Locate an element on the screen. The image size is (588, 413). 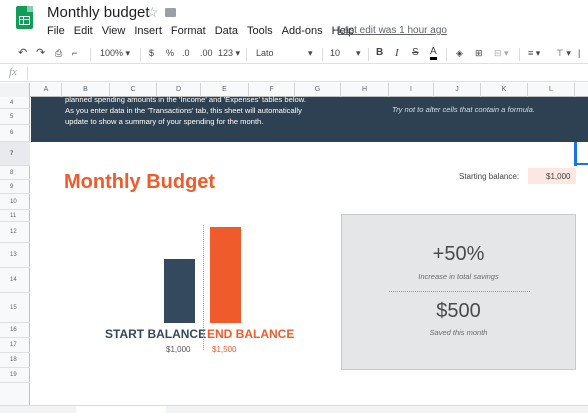
saved-amount-label: Saved this month is located at coordinates (458, 332).